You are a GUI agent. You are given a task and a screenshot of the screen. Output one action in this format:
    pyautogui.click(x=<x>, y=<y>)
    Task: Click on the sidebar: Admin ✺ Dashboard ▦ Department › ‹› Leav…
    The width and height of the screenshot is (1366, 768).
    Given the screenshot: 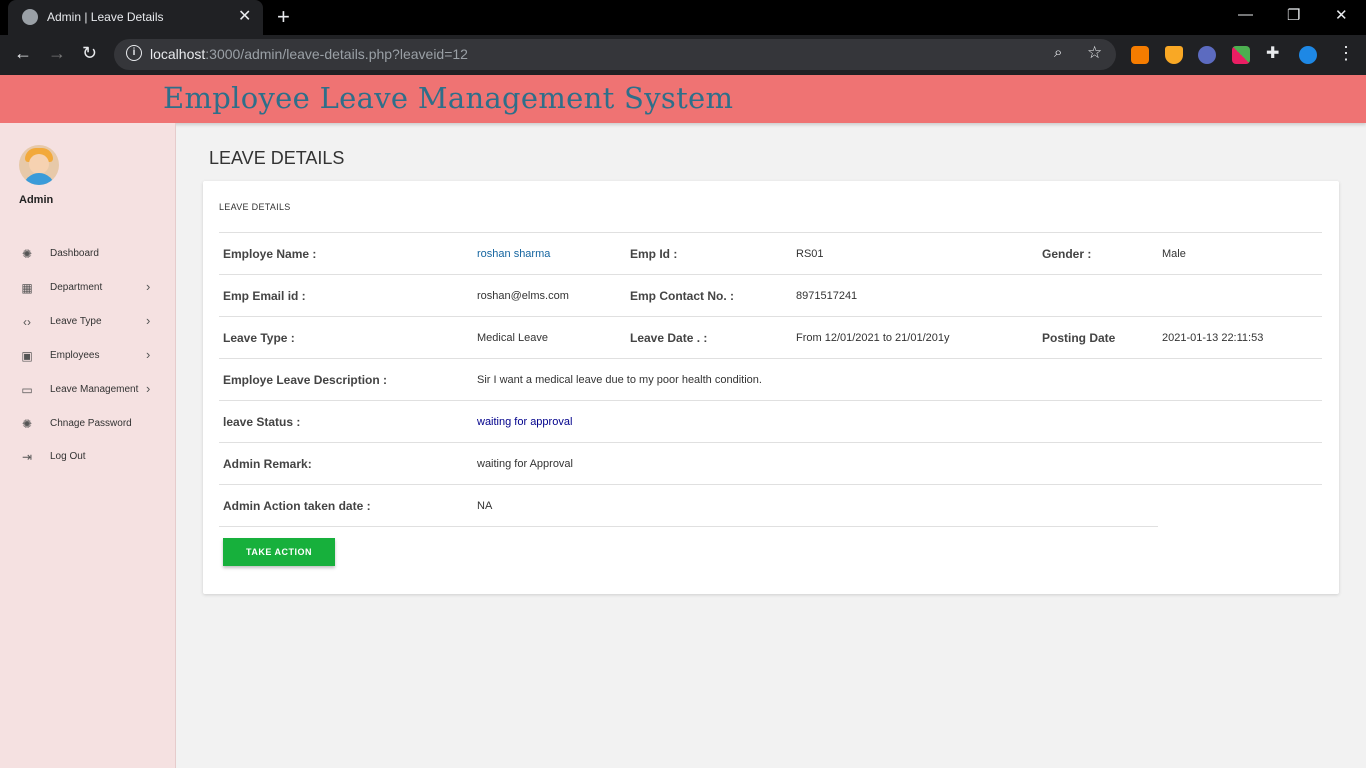 What is the action you would take?
    pyautogui.click(x=88, y=445)
    